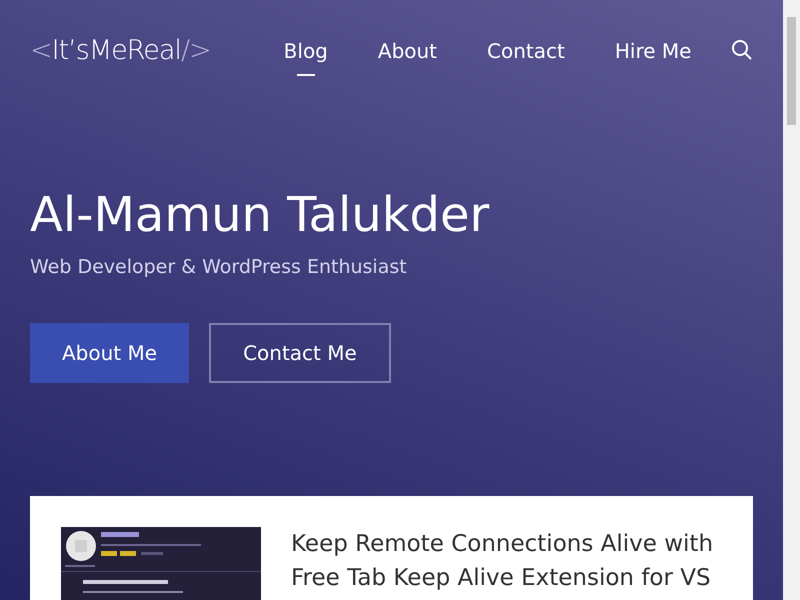  I want to click on about-button: About Me, so click(110, 353).